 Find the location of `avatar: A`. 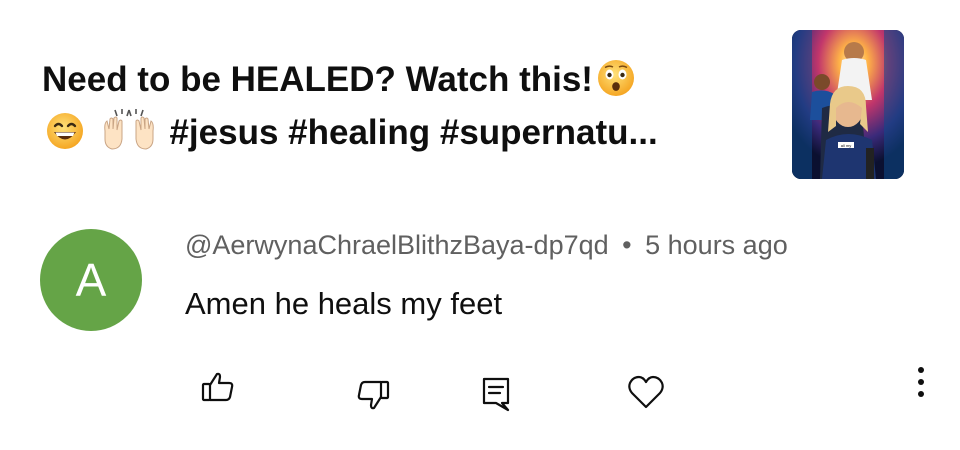

avatar: A is located at coordinates (91, 280).